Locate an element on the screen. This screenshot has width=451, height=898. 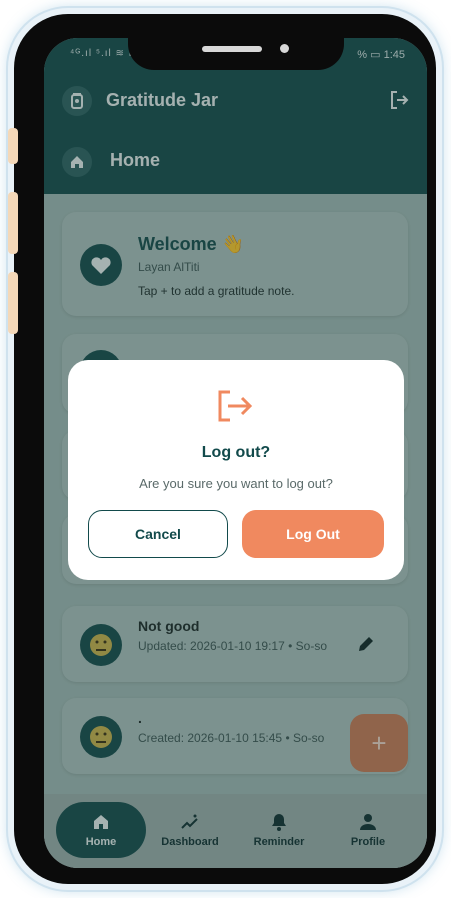
dialog-title: Log out? is located at coordinates (236, 452).